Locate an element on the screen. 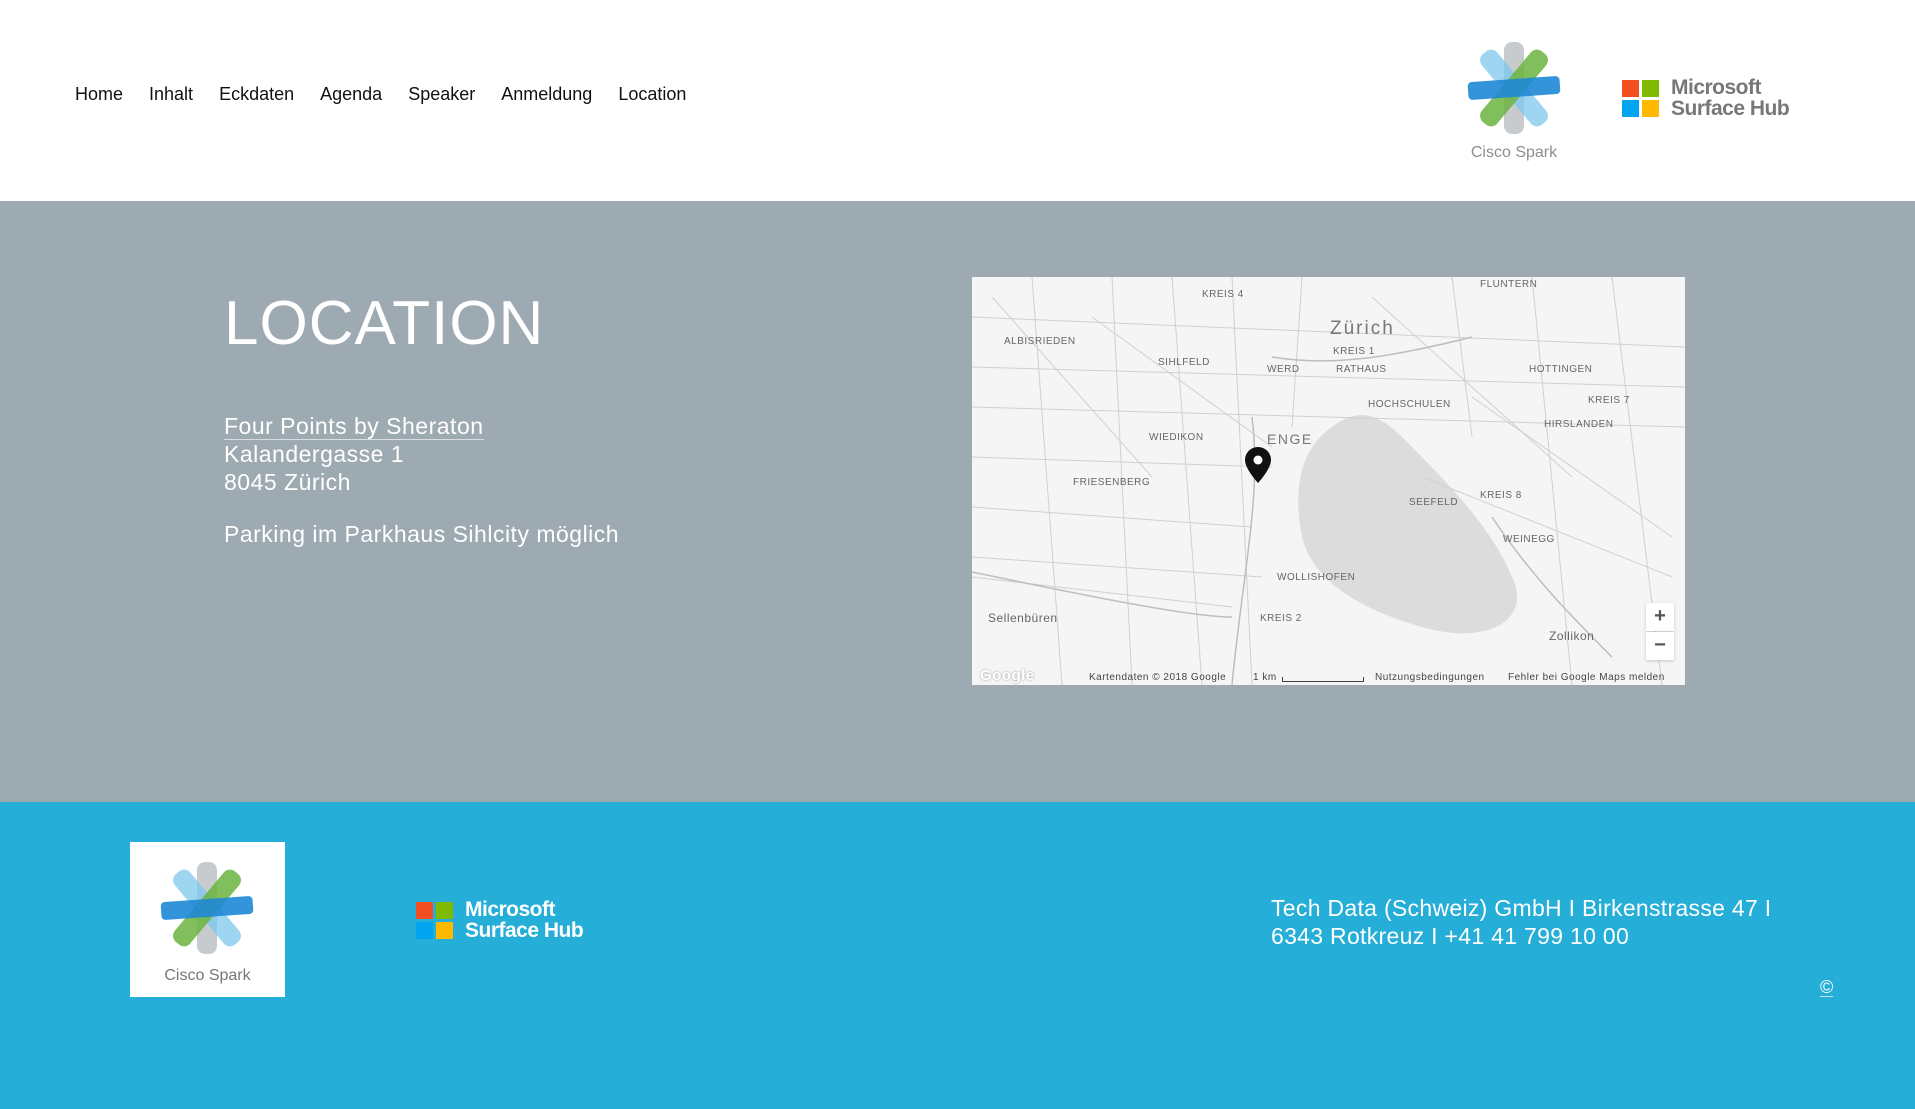 The image size is (1915, 1109). map-label-sihlfeld: SIHLFELD is located at coordinates (1184, 362).